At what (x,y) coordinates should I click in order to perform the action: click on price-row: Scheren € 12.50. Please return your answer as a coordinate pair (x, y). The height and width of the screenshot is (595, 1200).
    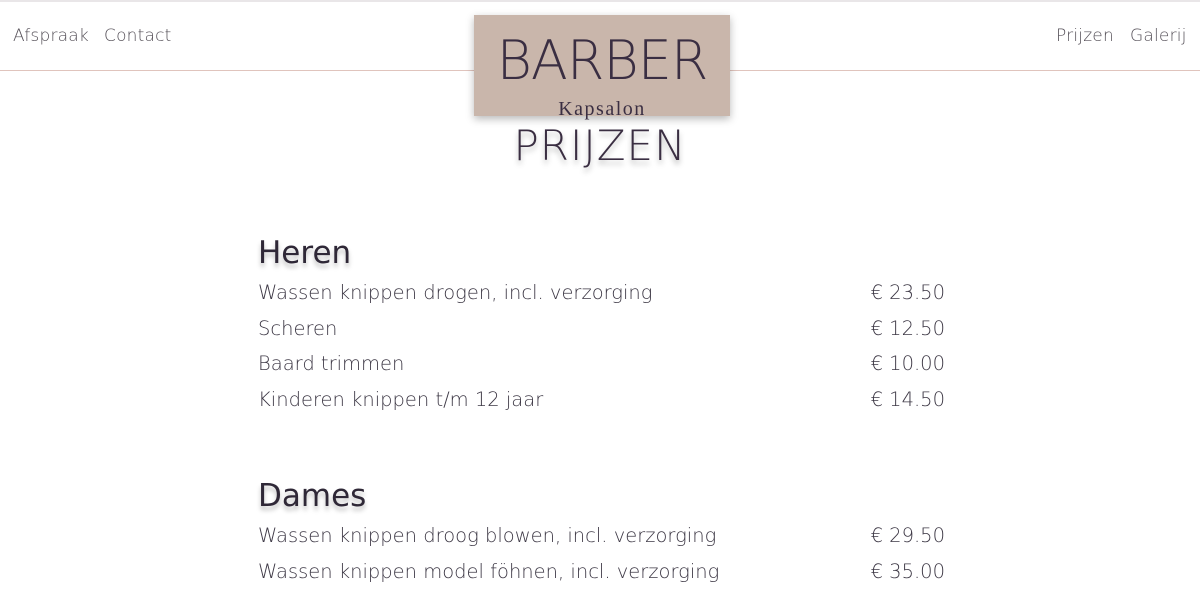
    Looking at the image, I should click on (601, 335).